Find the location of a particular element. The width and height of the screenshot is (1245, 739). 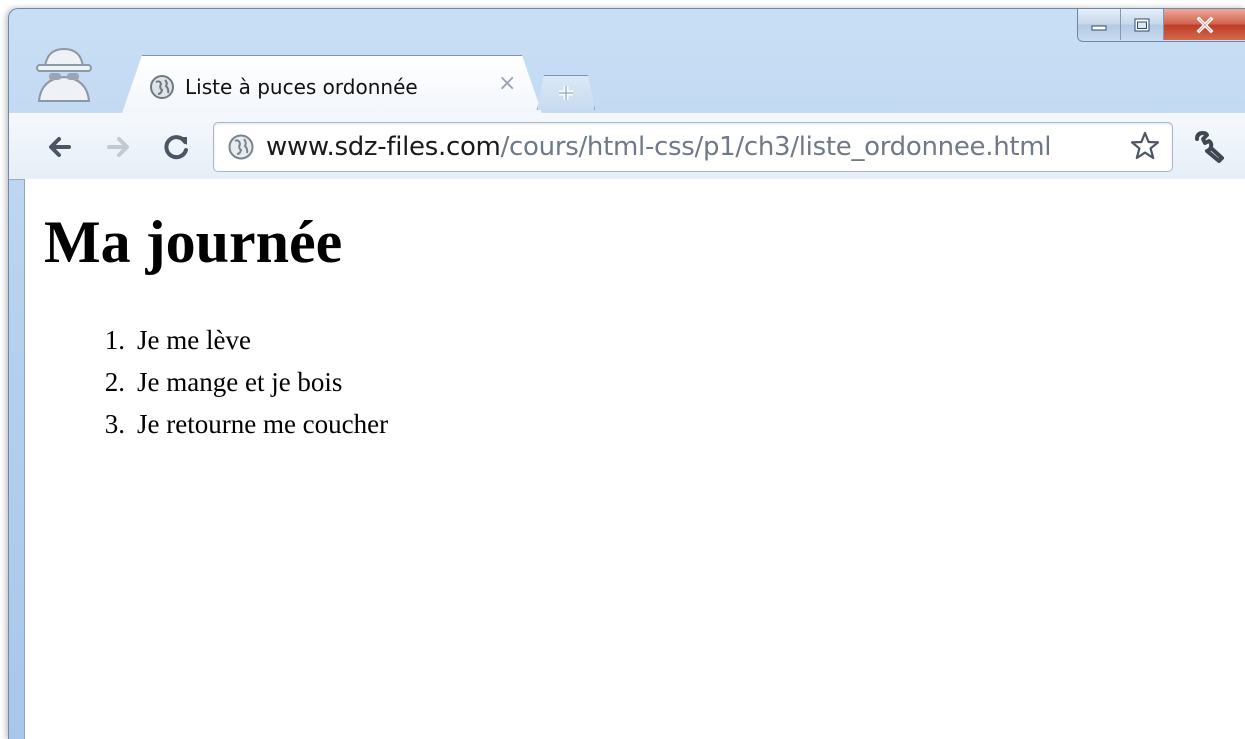

list-number: 2. is located at coordinates (114, 382).